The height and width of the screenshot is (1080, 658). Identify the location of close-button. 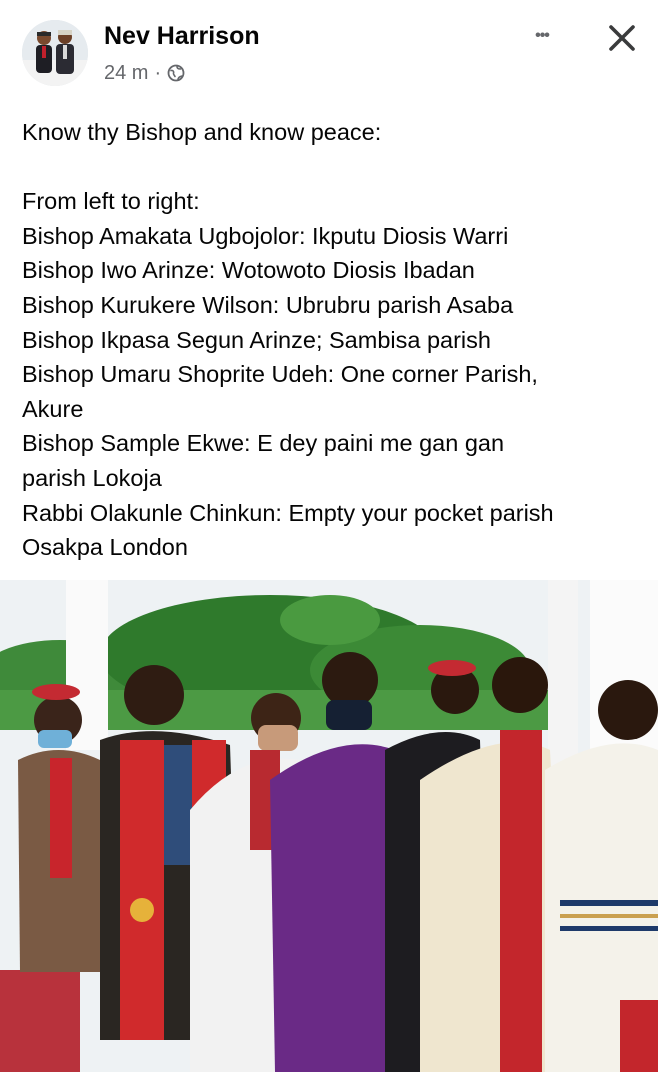
(622, 38).